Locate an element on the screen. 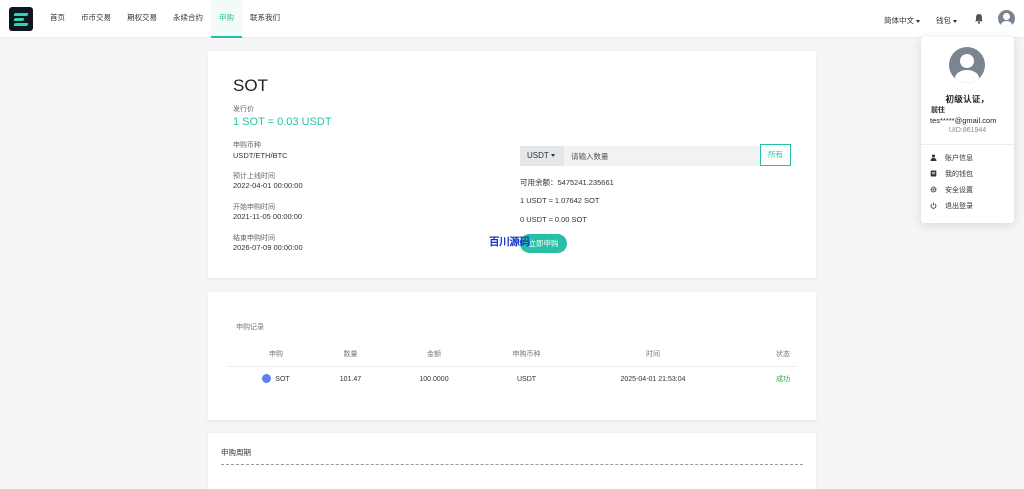  column-header: 金额 is located at coordinates (434, 354).